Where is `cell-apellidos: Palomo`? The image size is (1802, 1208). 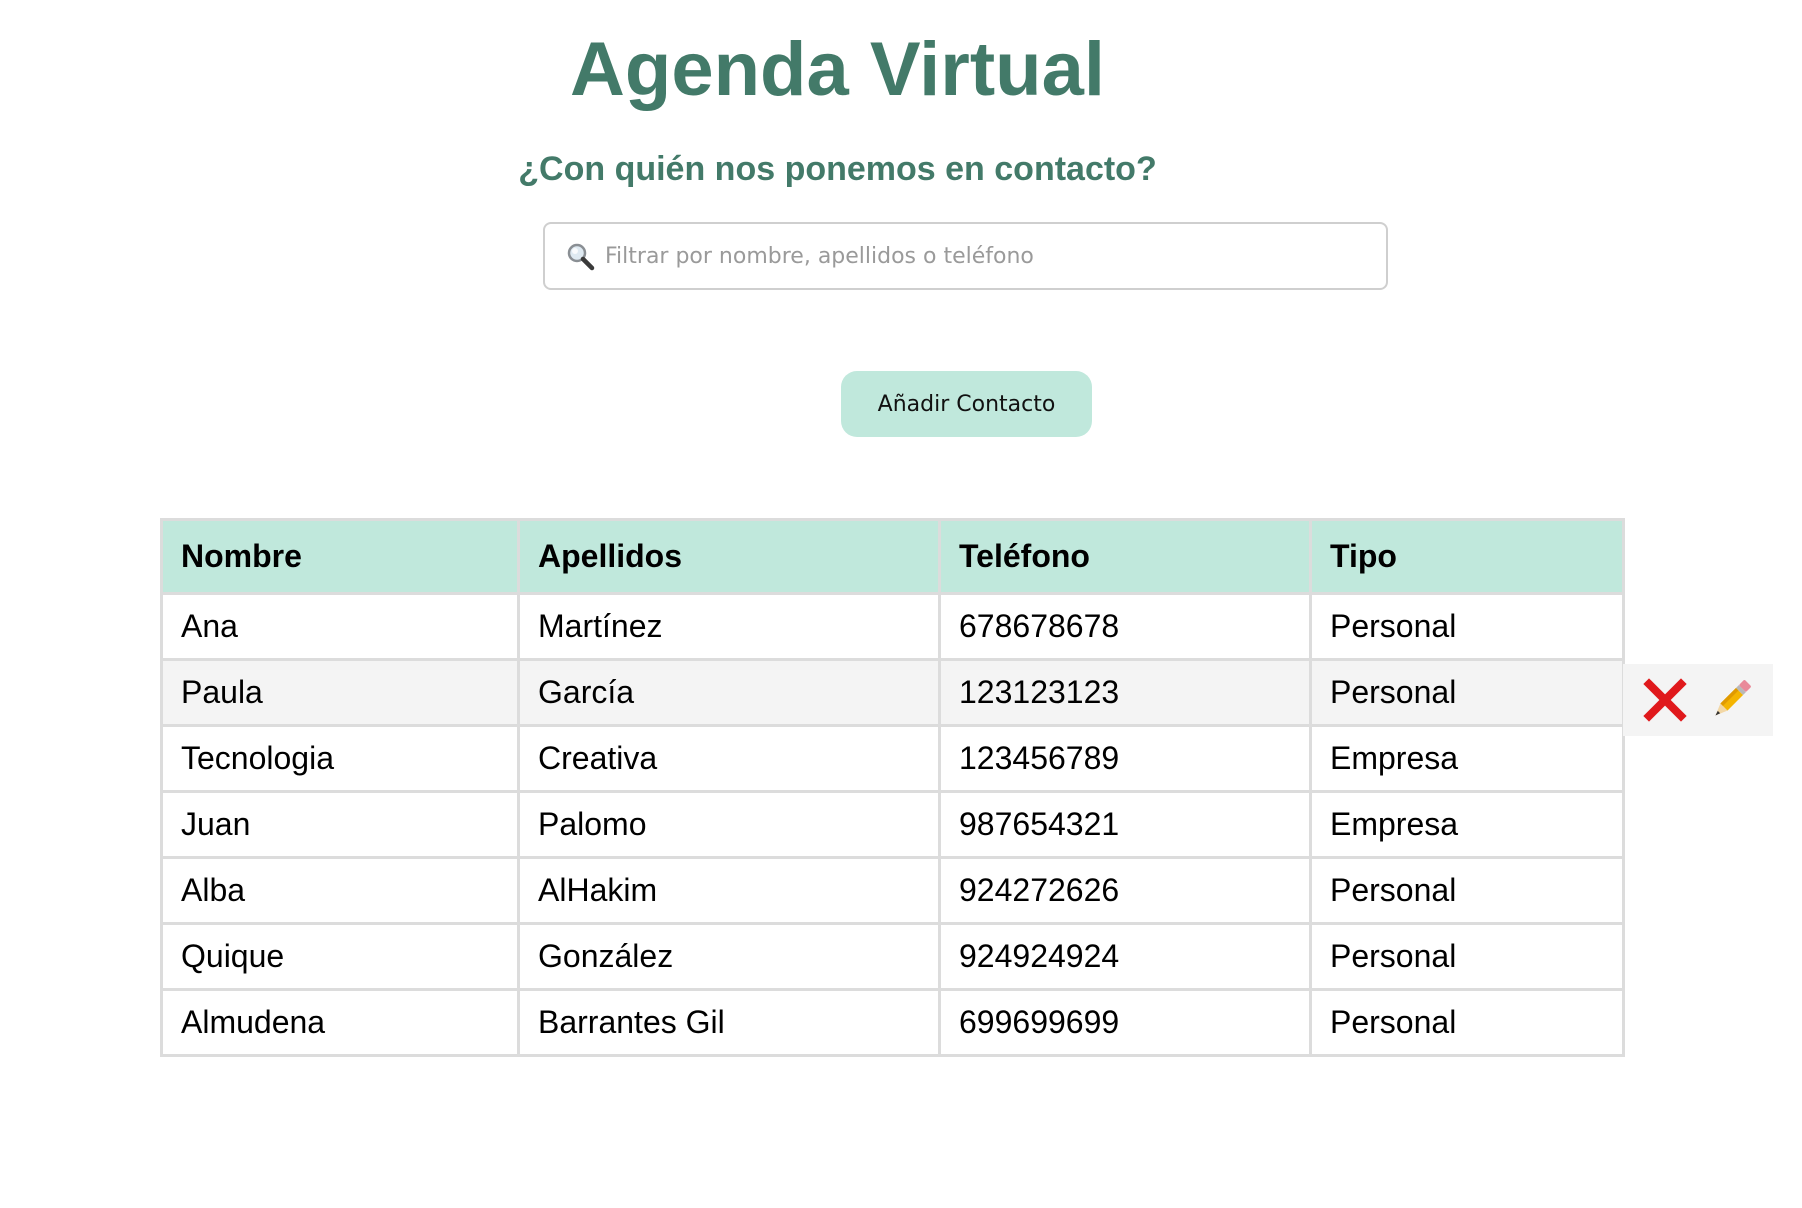
cell-apellidos: Palomo is located at coordinates (729, 824).